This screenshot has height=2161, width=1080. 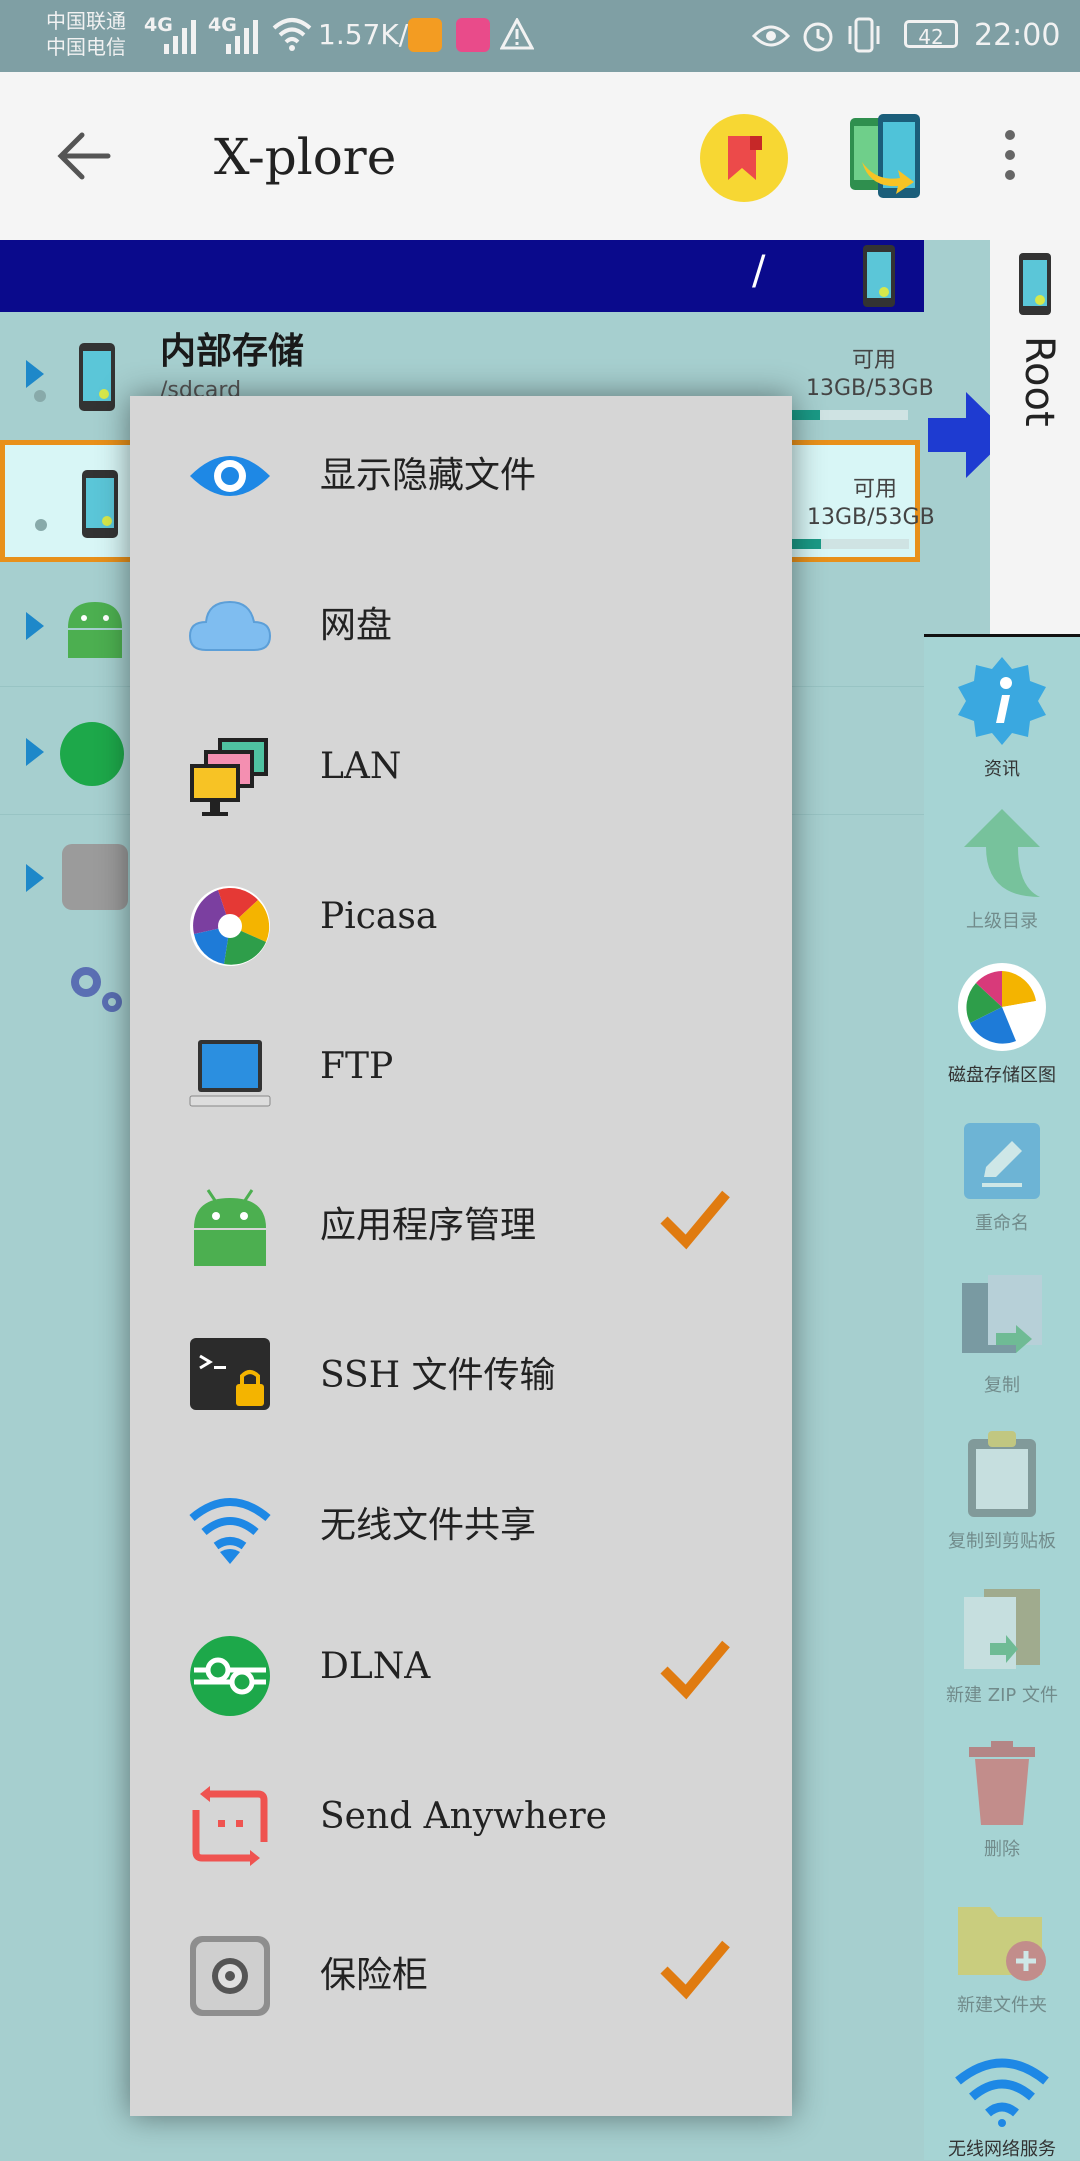 What do you see at coordinates (461, 1975) in the screenshot?
I see `menu-item-vault: 保险柜` at bounding box center [461, 1975].